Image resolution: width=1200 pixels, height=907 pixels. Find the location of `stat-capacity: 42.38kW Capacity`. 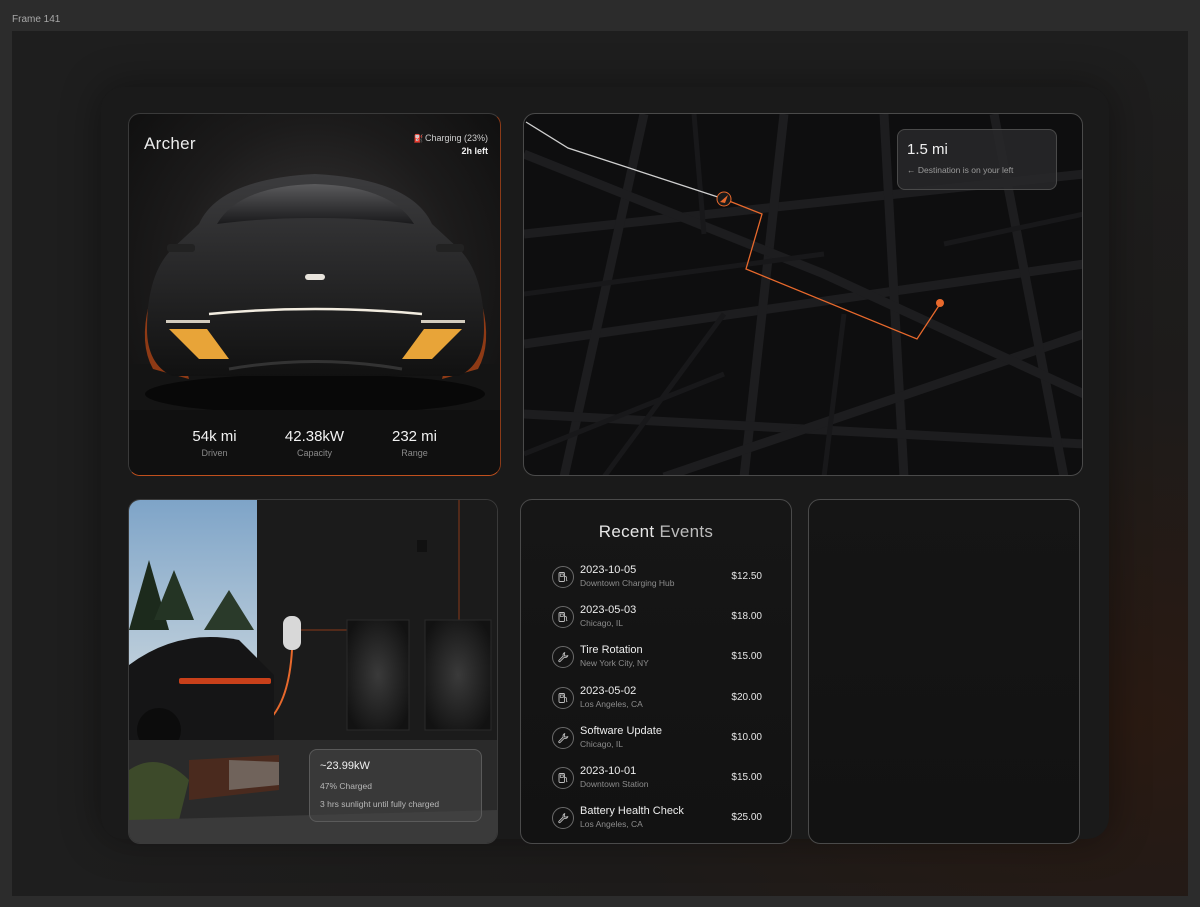

stat-capacity: 42.38kW Capacity is located at coordinates (315, 443).